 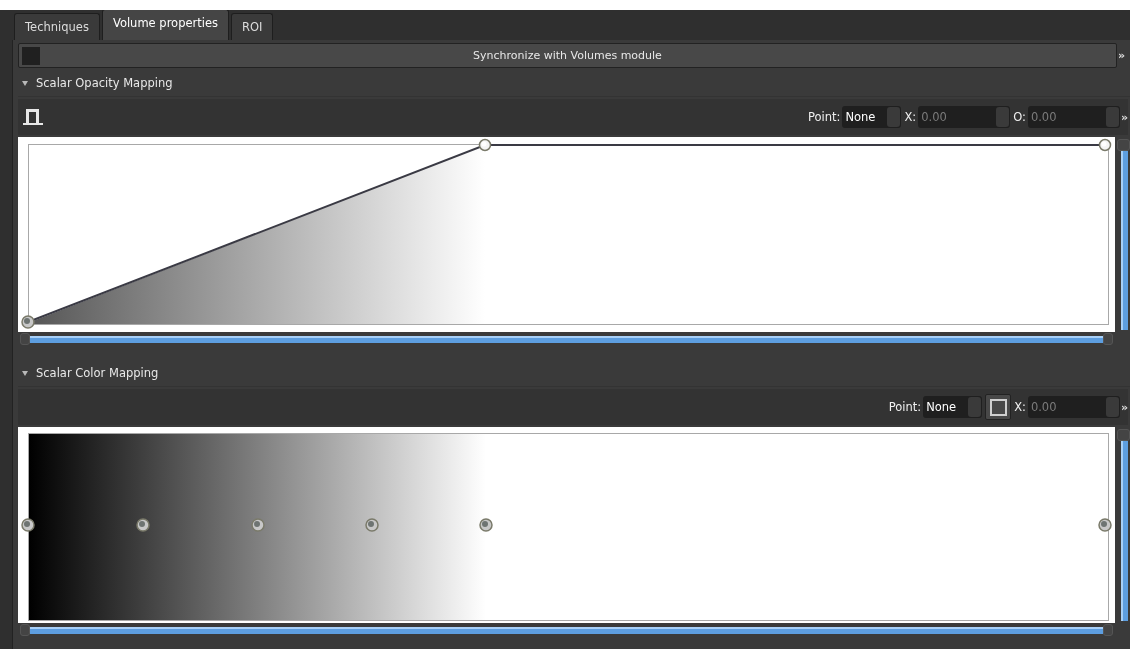 What do you see at coordinates (1019, 117) in the screenshot?
I see `field-label: O:` at bounding box center [1019, 117].